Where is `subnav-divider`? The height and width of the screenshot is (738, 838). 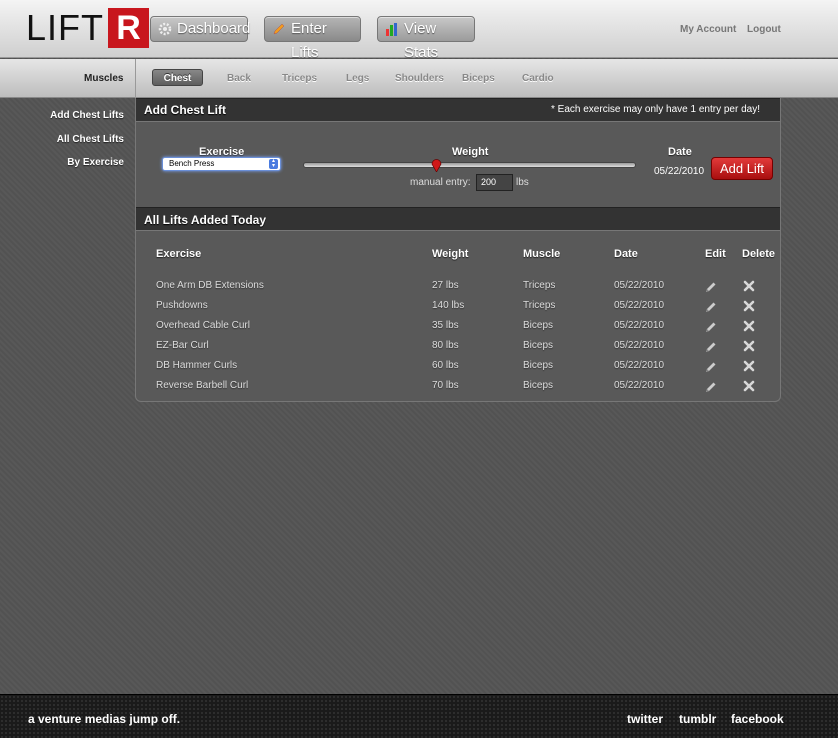
subnav-divider is located at coordinates (135, 78).